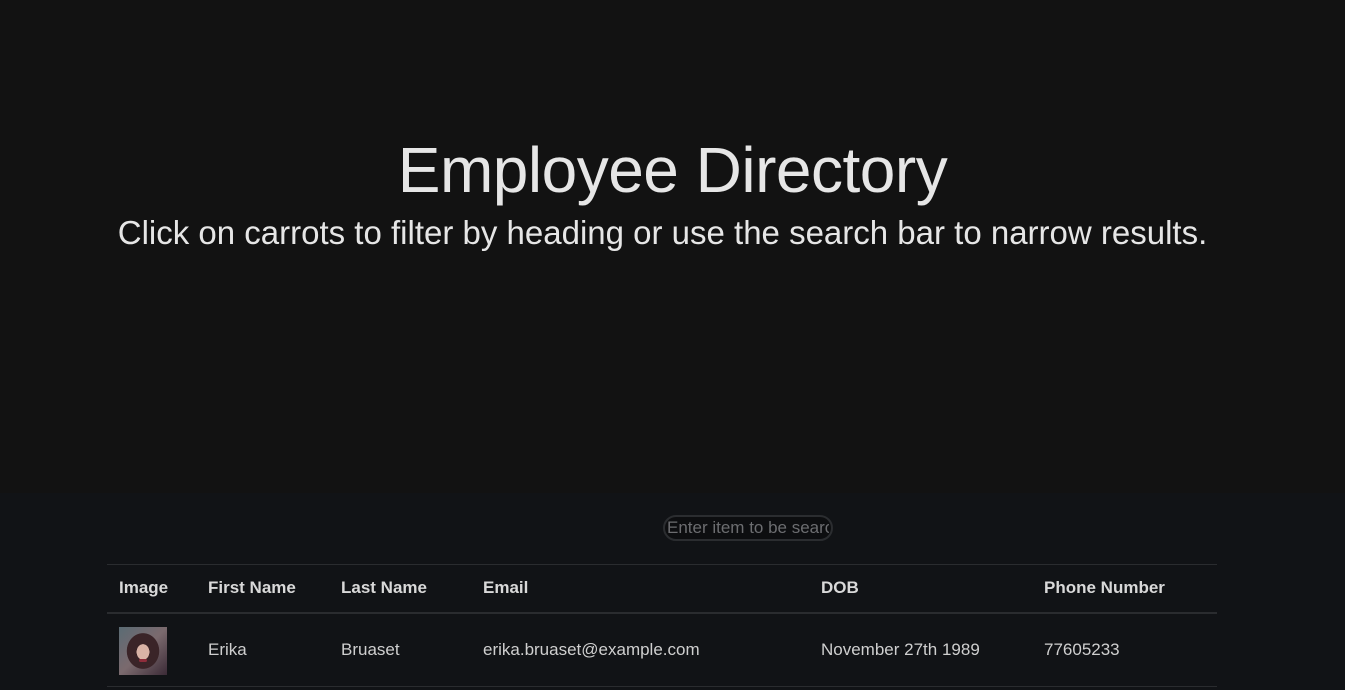  I want to click on column-header-image: Image, so click(151, 589).